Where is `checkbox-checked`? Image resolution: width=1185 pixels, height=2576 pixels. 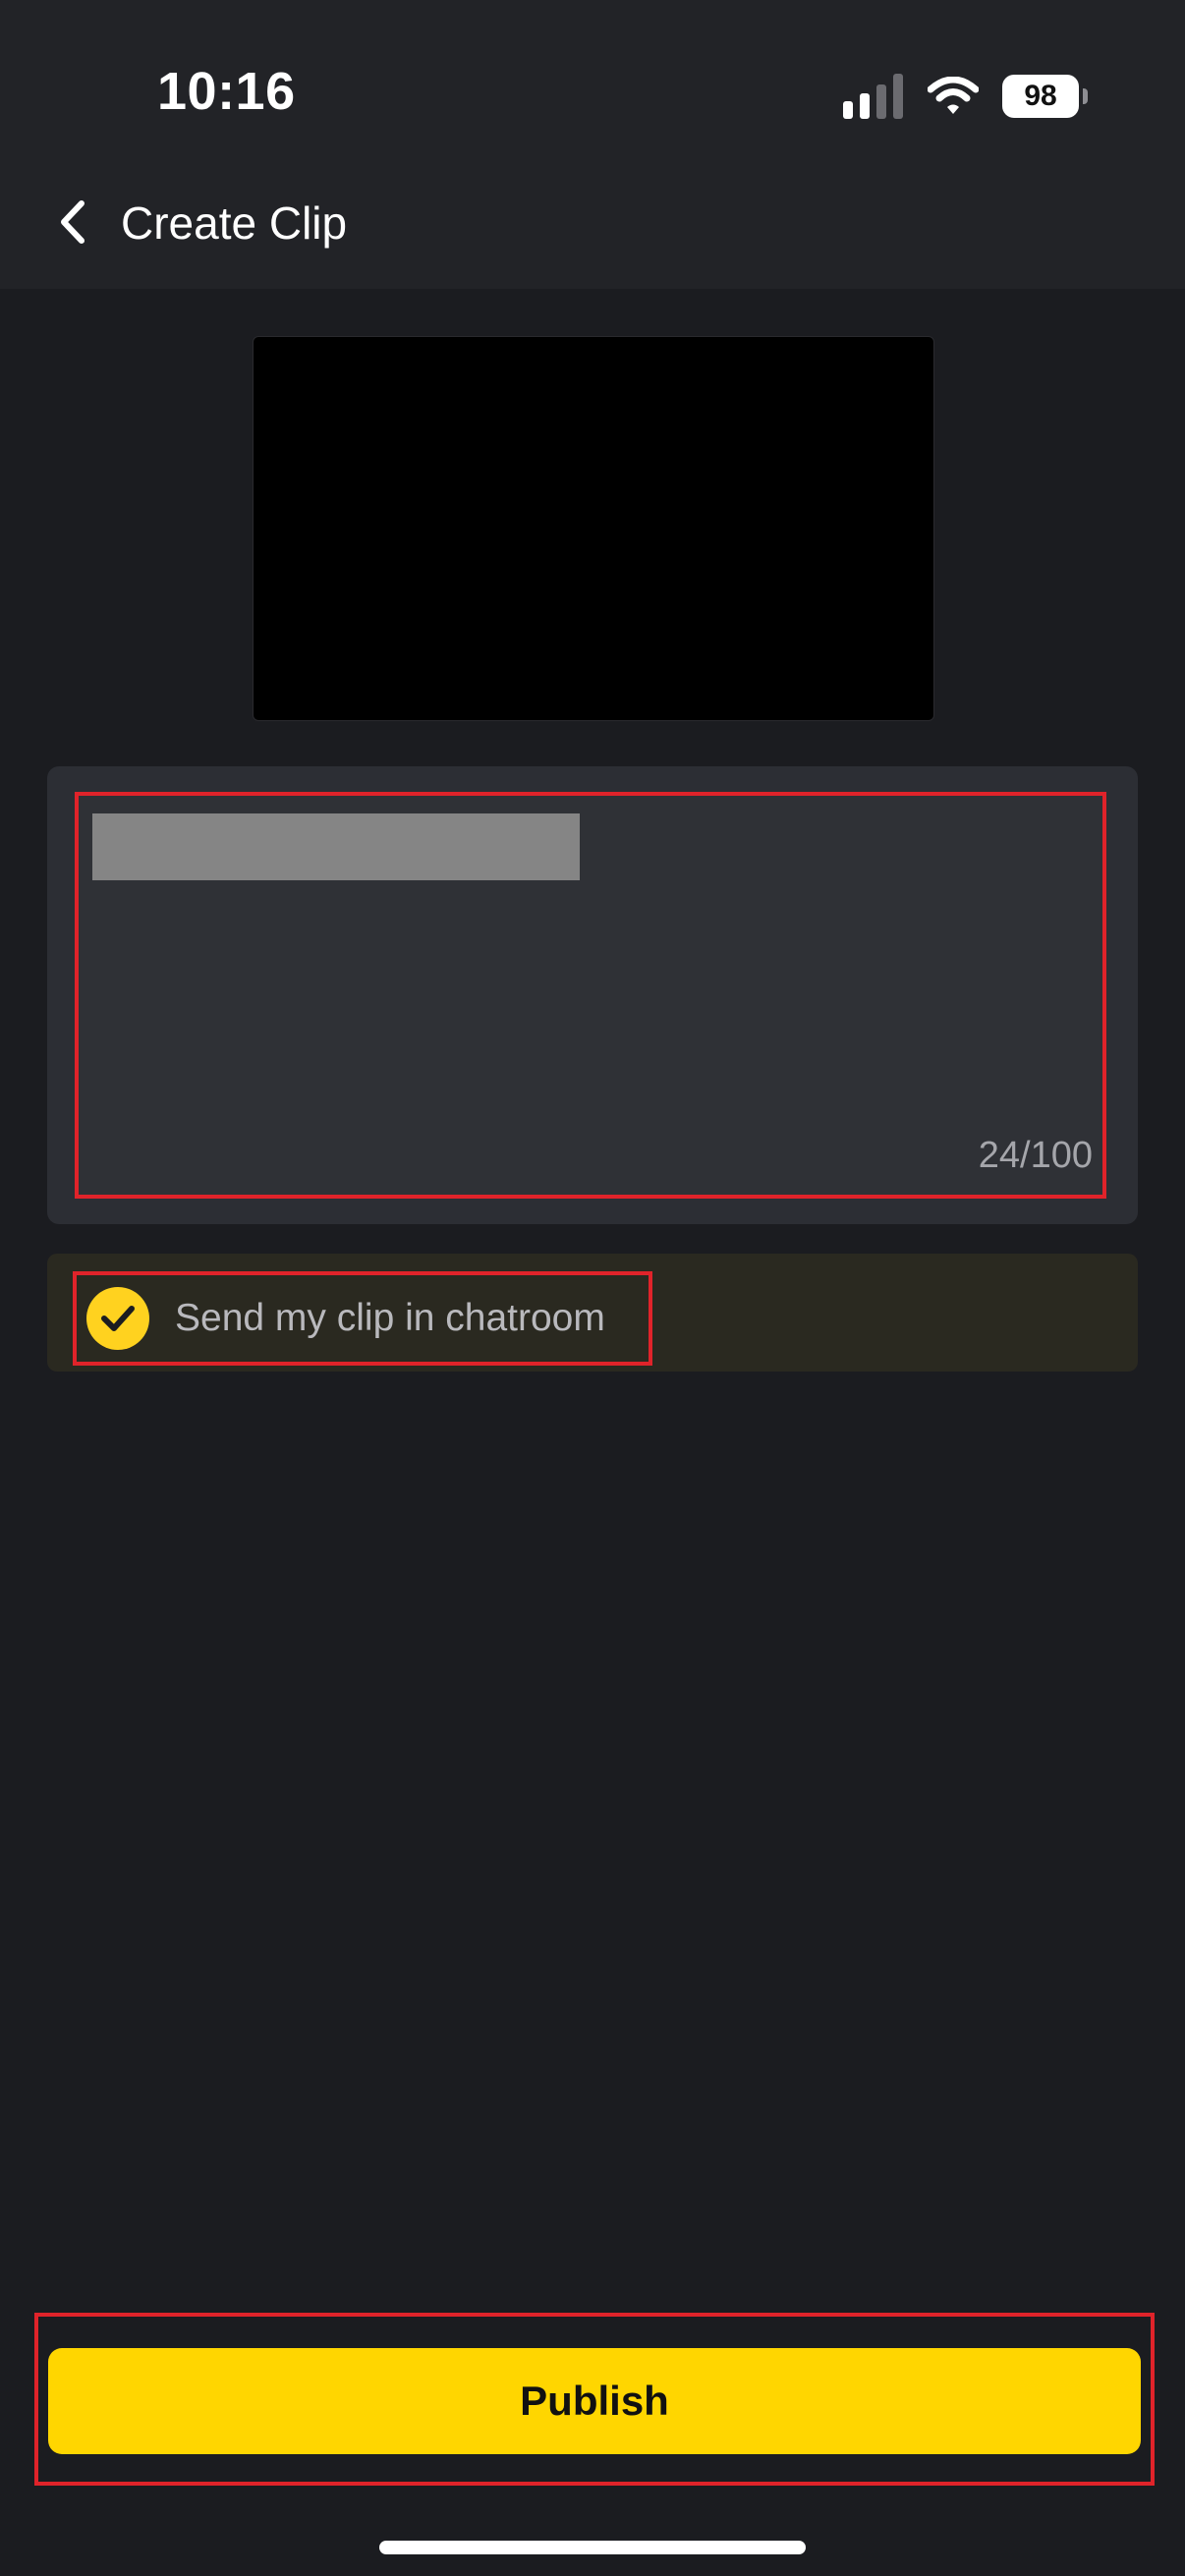
checkbox-checked is located at coordinates (118, 1318).